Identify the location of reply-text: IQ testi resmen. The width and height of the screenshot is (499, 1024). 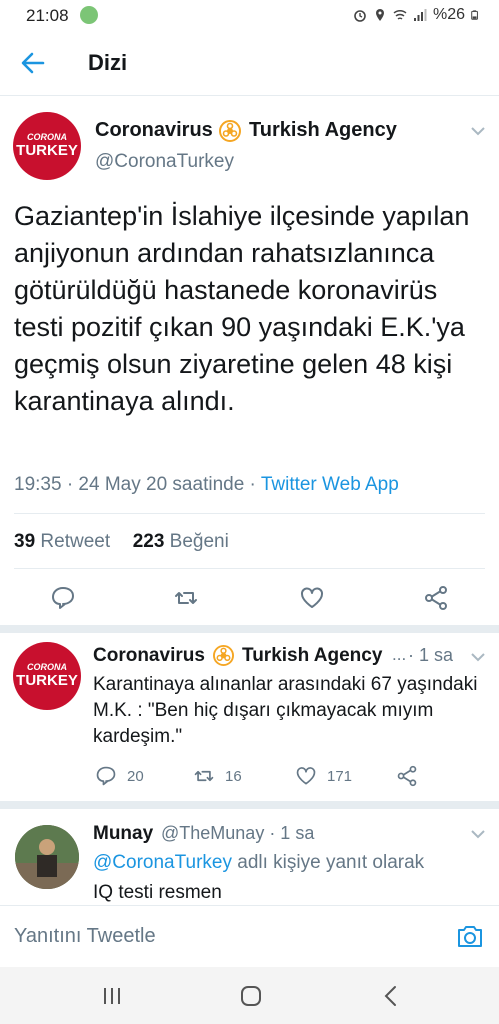
(157, 892).